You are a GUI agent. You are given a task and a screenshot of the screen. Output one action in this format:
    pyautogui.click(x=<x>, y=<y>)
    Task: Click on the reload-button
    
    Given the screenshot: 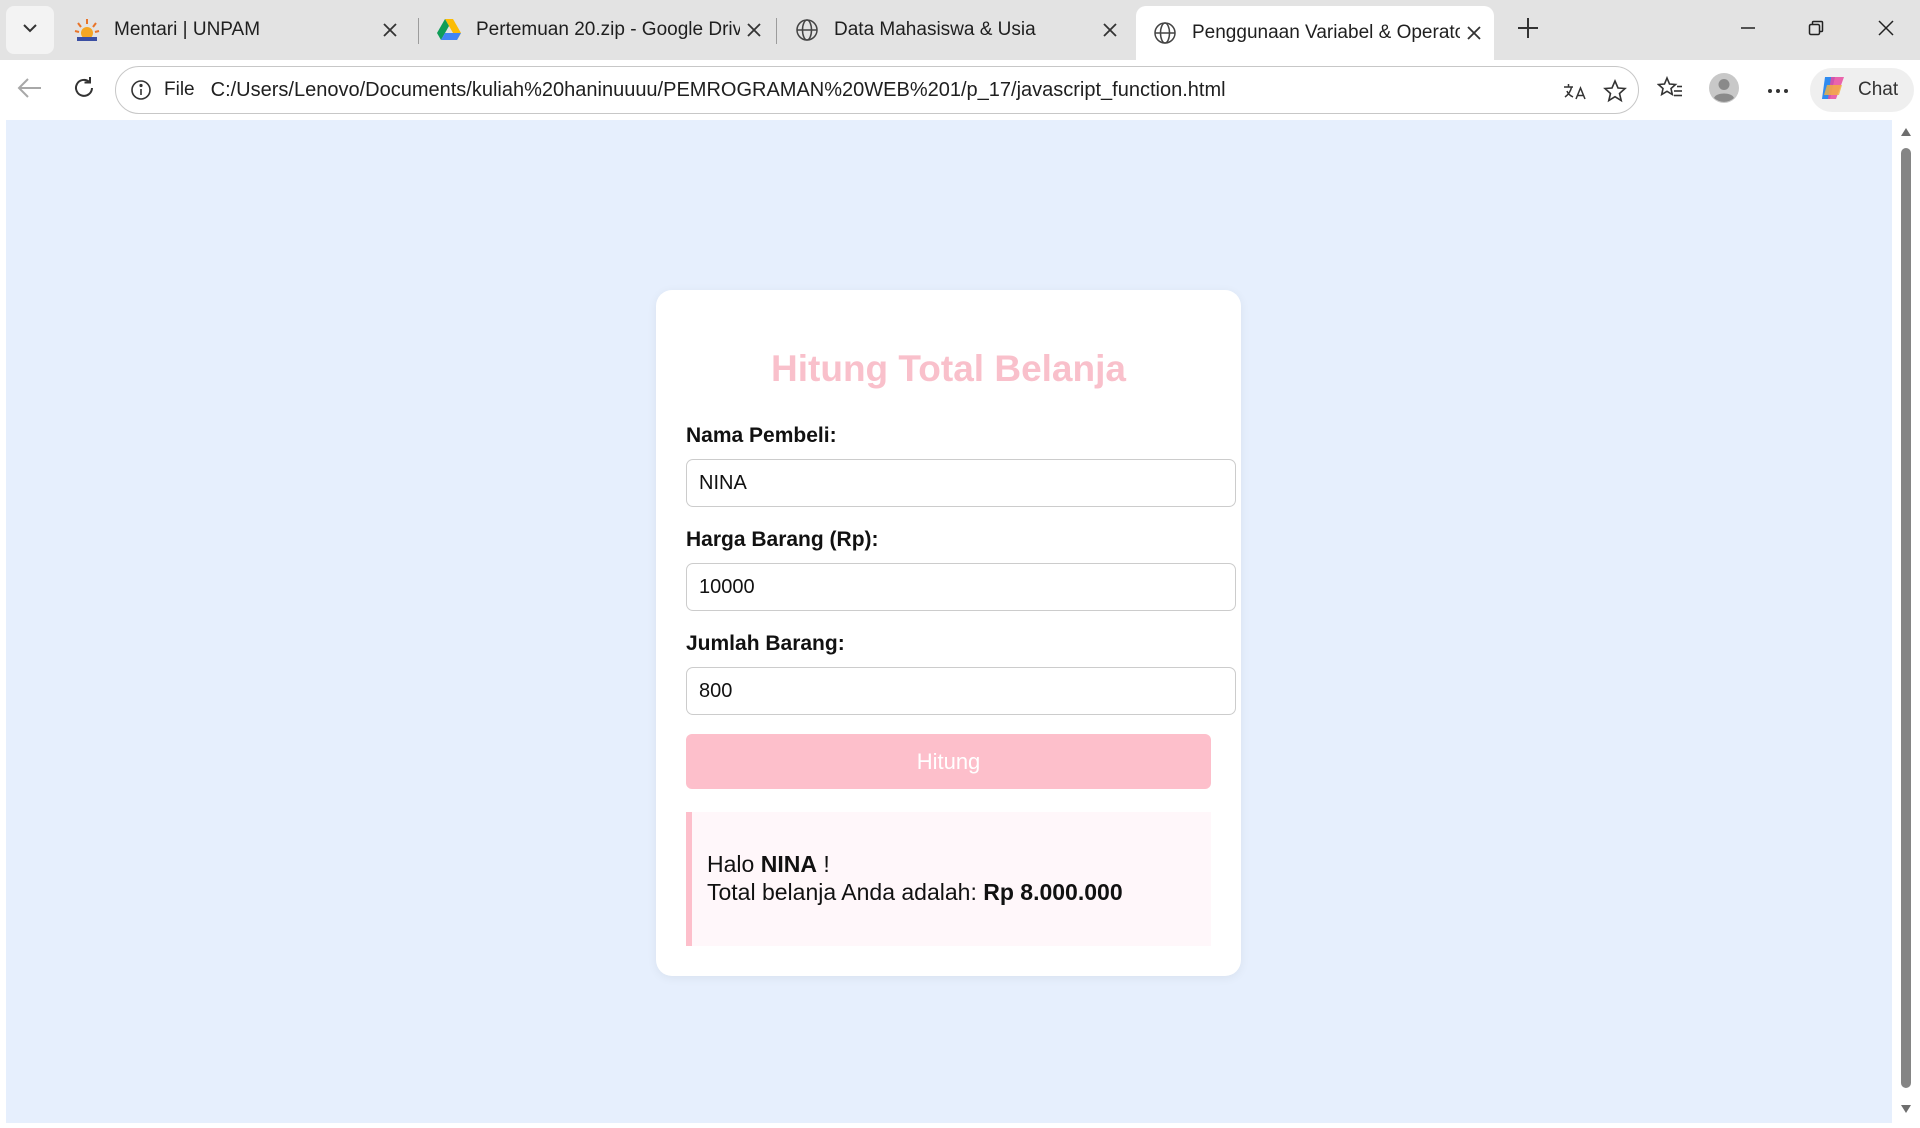 What is the action you would take?
    pyautogui.click(x=84, y=90)
    